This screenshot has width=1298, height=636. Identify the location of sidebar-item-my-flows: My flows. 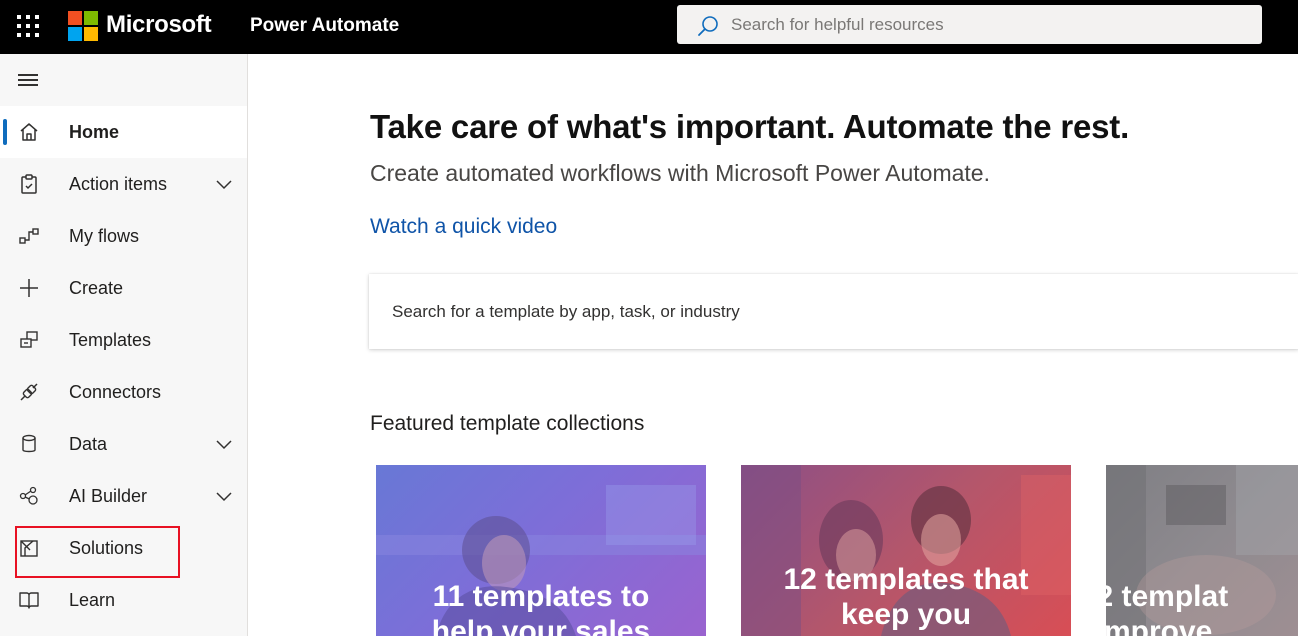
(123, 236).